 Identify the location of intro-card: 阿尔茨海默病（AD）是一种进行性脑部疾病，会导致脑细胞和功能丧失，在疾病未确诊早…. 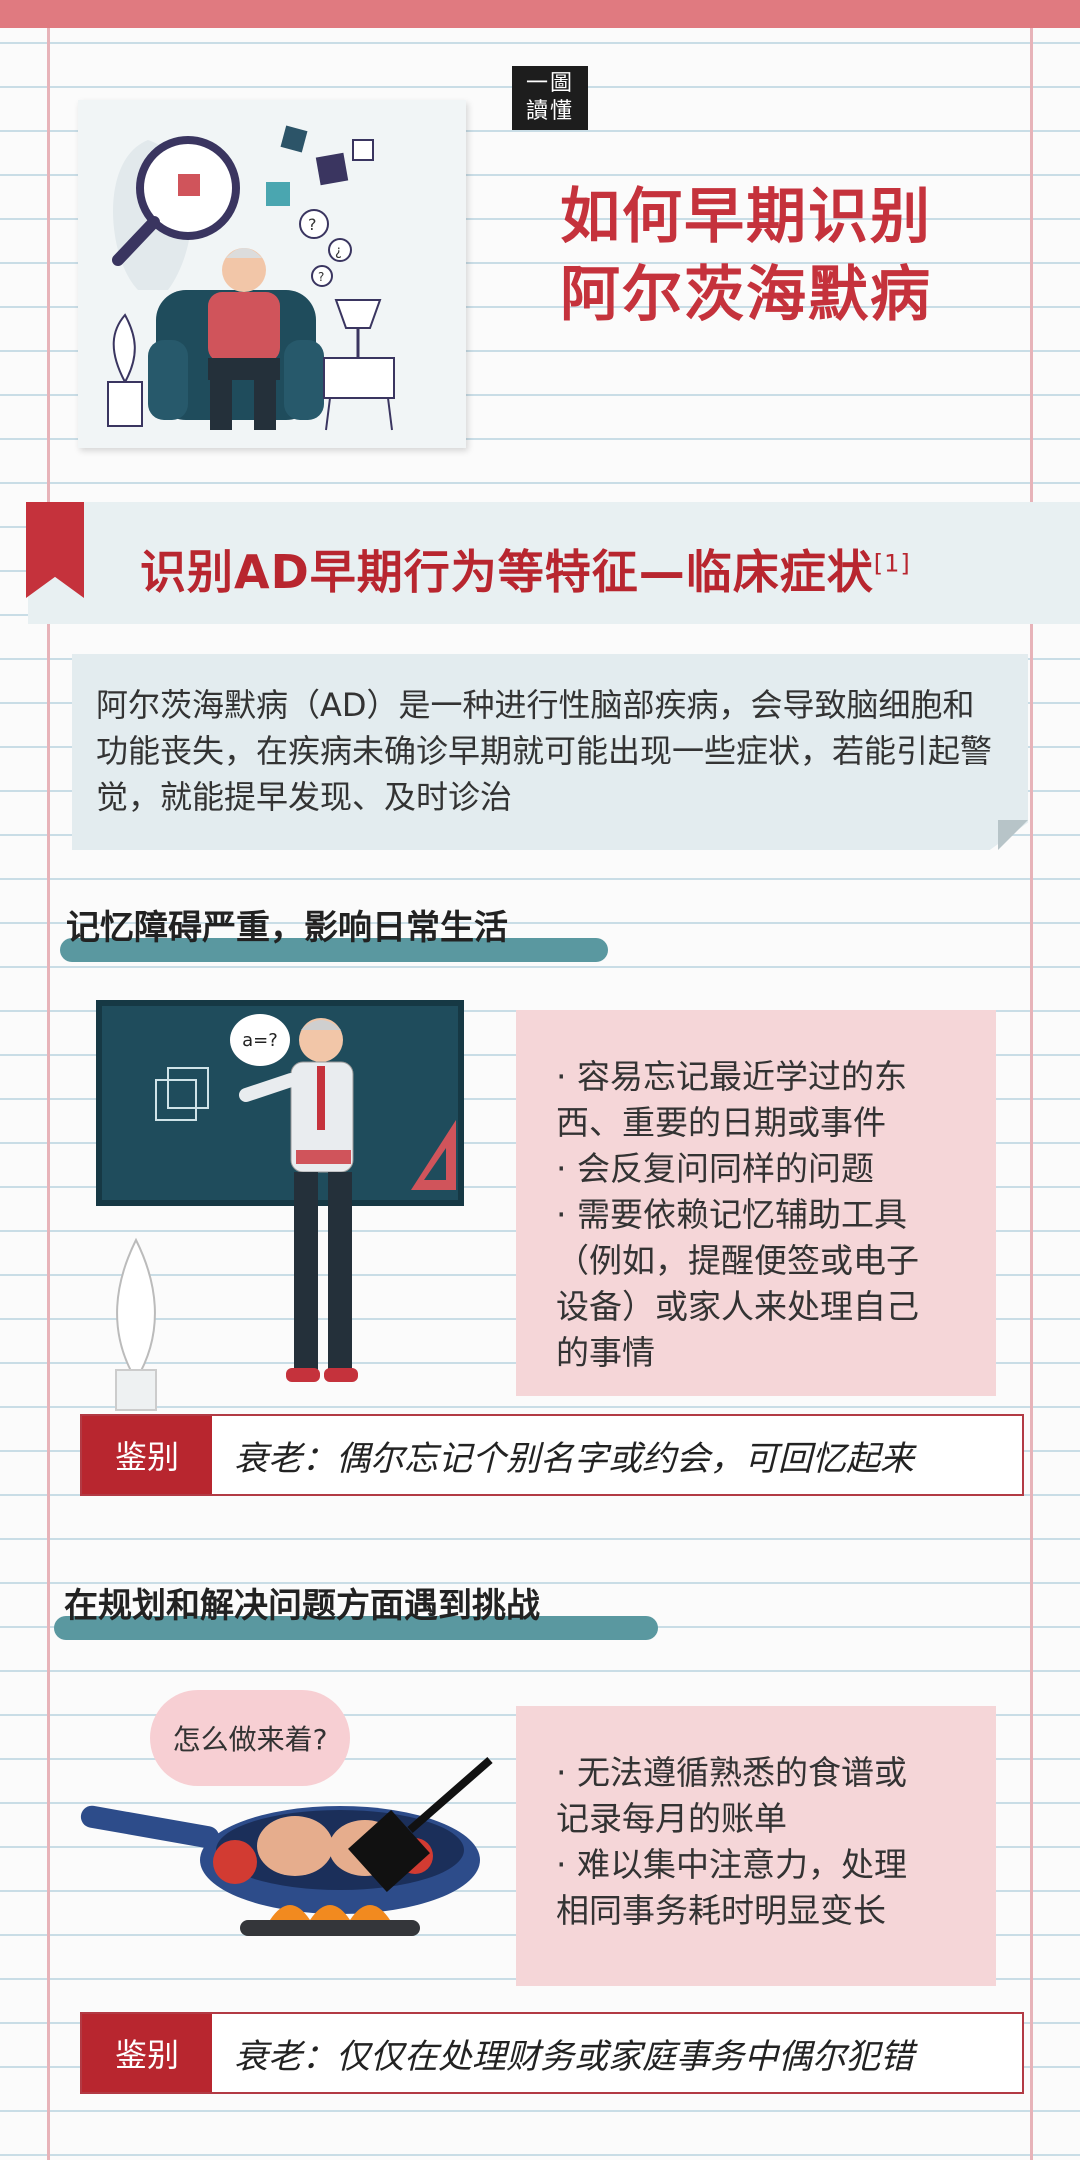
(550, 752).